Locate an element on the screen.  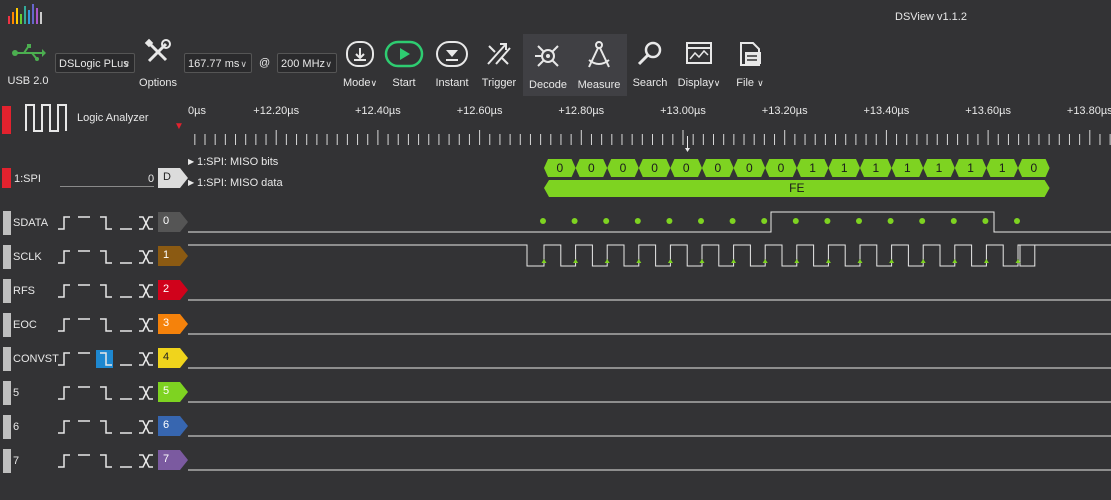
duration-select: 167.77 ms ∨ is located at coordinates (218, 63).